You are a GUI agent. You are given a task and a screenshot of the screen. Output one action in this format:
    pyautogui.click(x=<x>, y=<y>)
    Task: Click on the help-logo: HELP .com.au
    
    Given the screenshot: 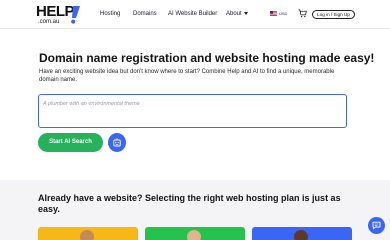 What is the action you would take?
    pyautogui.click(x=60, y=15)
    